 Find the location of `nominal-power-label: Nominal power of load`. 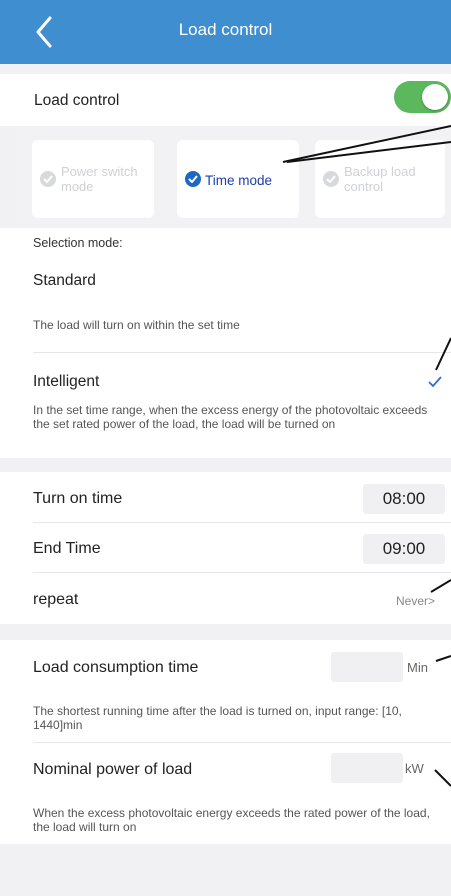

nominal-power-label: Nominal power of load is located at coordinates (113, 769).